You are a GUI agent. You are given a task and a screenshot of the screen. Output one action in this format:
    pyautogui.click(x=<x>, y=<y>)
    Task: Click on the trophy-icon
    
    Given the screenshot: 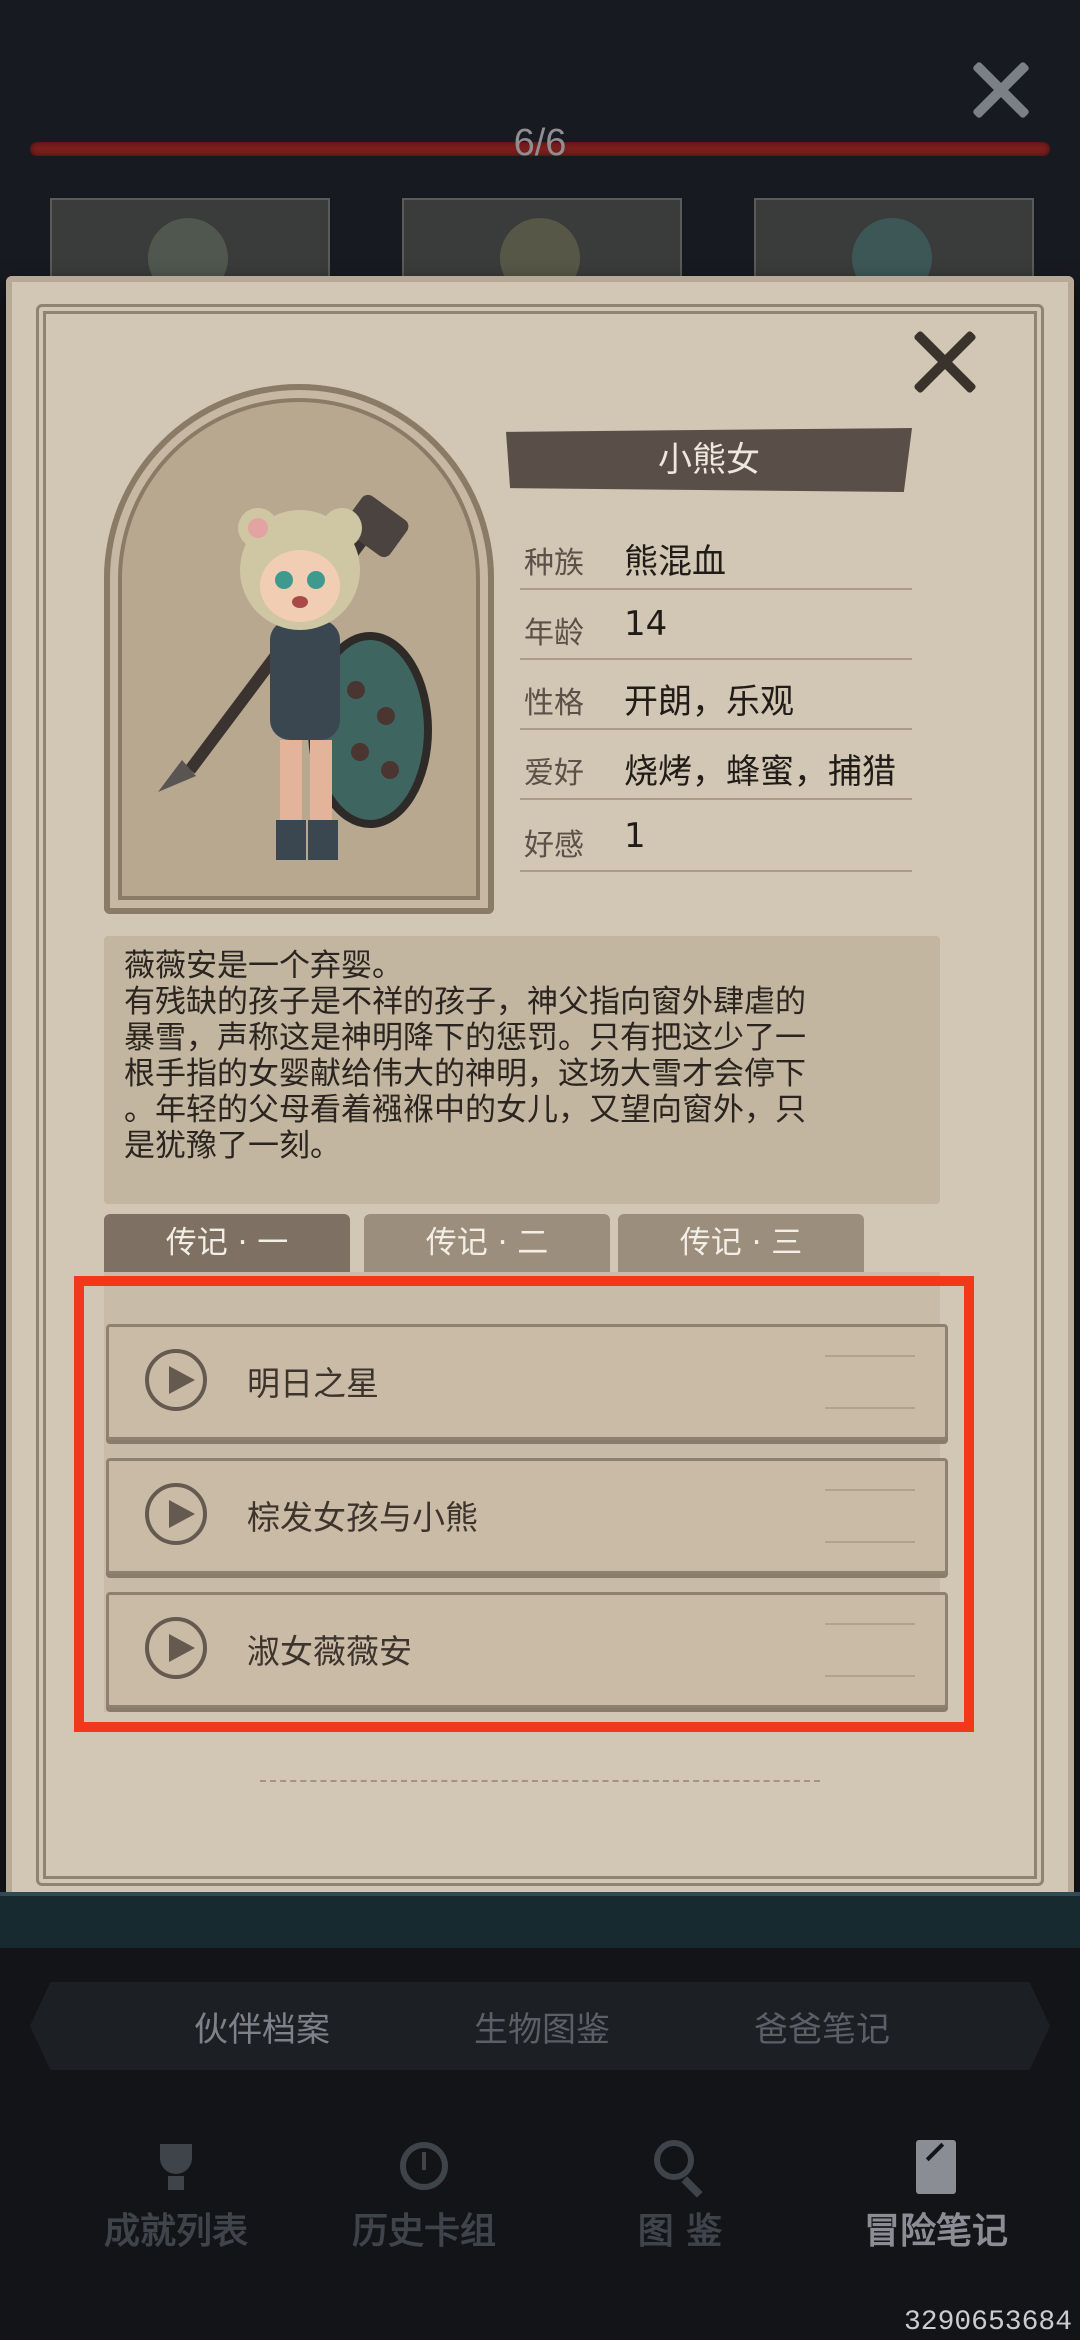 What is the action you would take?
    pyautogui.click(x=176, y=2168)
    